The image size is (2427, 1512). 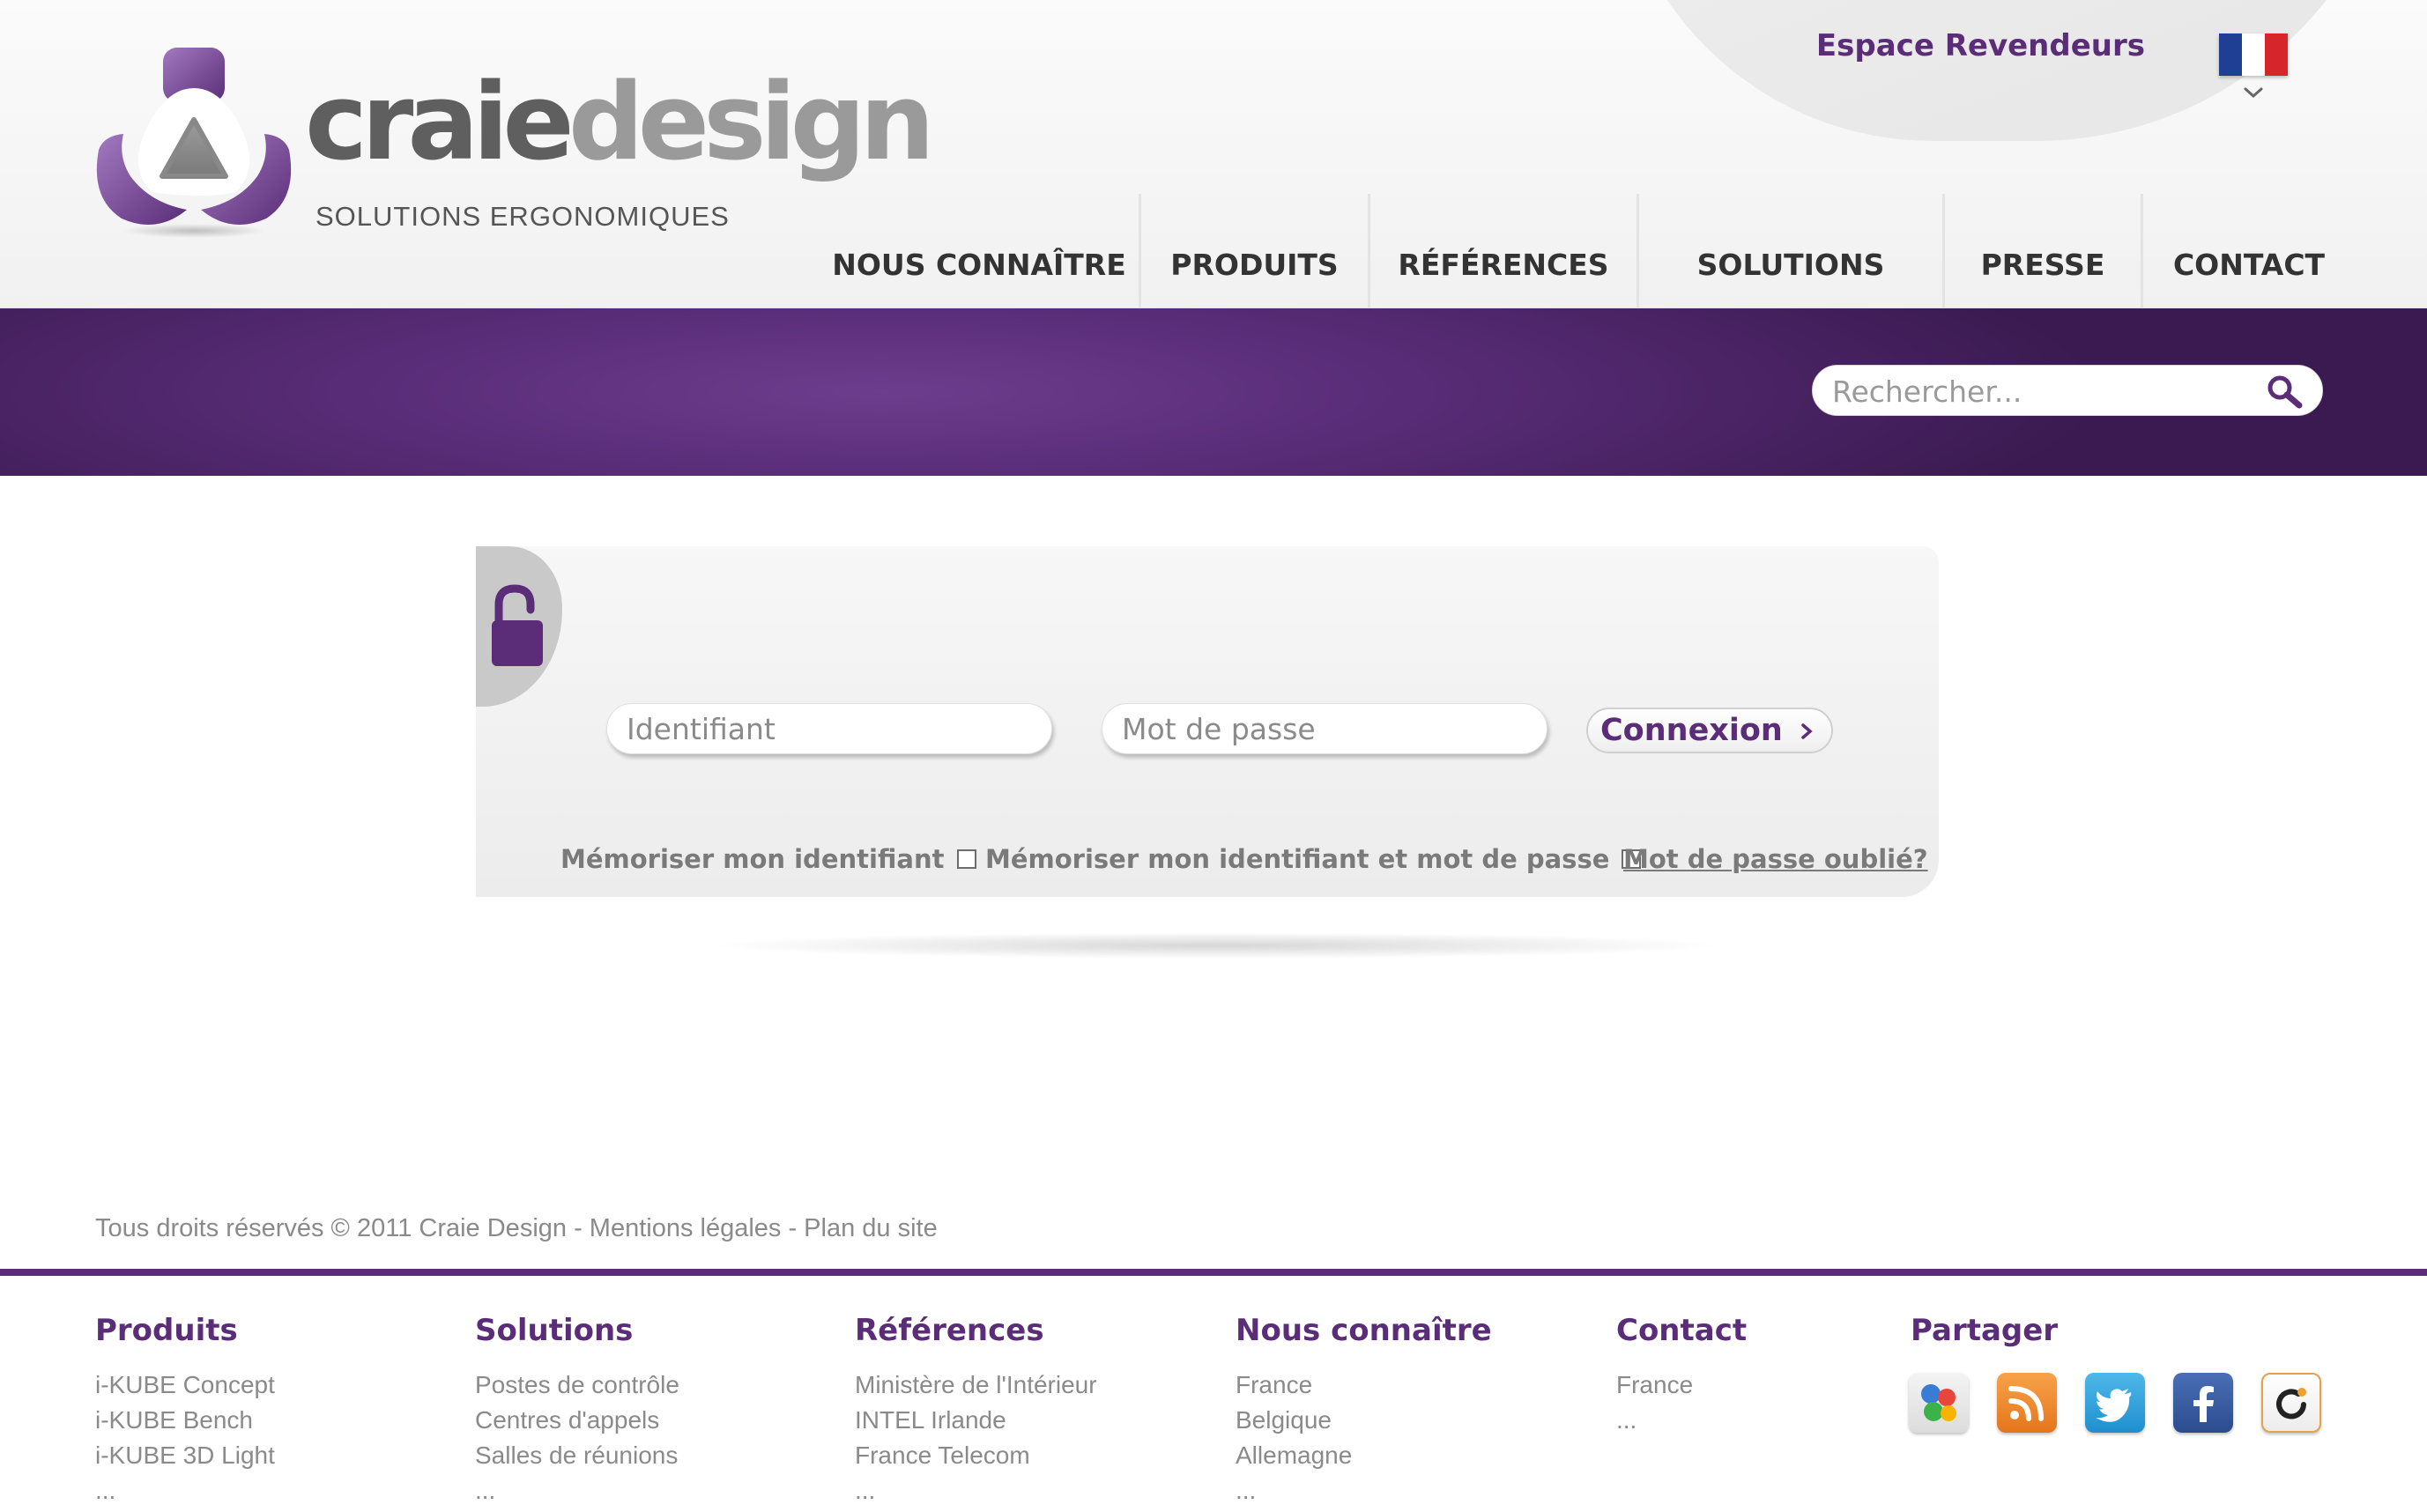 I want to click on search-icon, so click(x=2284, y=392).